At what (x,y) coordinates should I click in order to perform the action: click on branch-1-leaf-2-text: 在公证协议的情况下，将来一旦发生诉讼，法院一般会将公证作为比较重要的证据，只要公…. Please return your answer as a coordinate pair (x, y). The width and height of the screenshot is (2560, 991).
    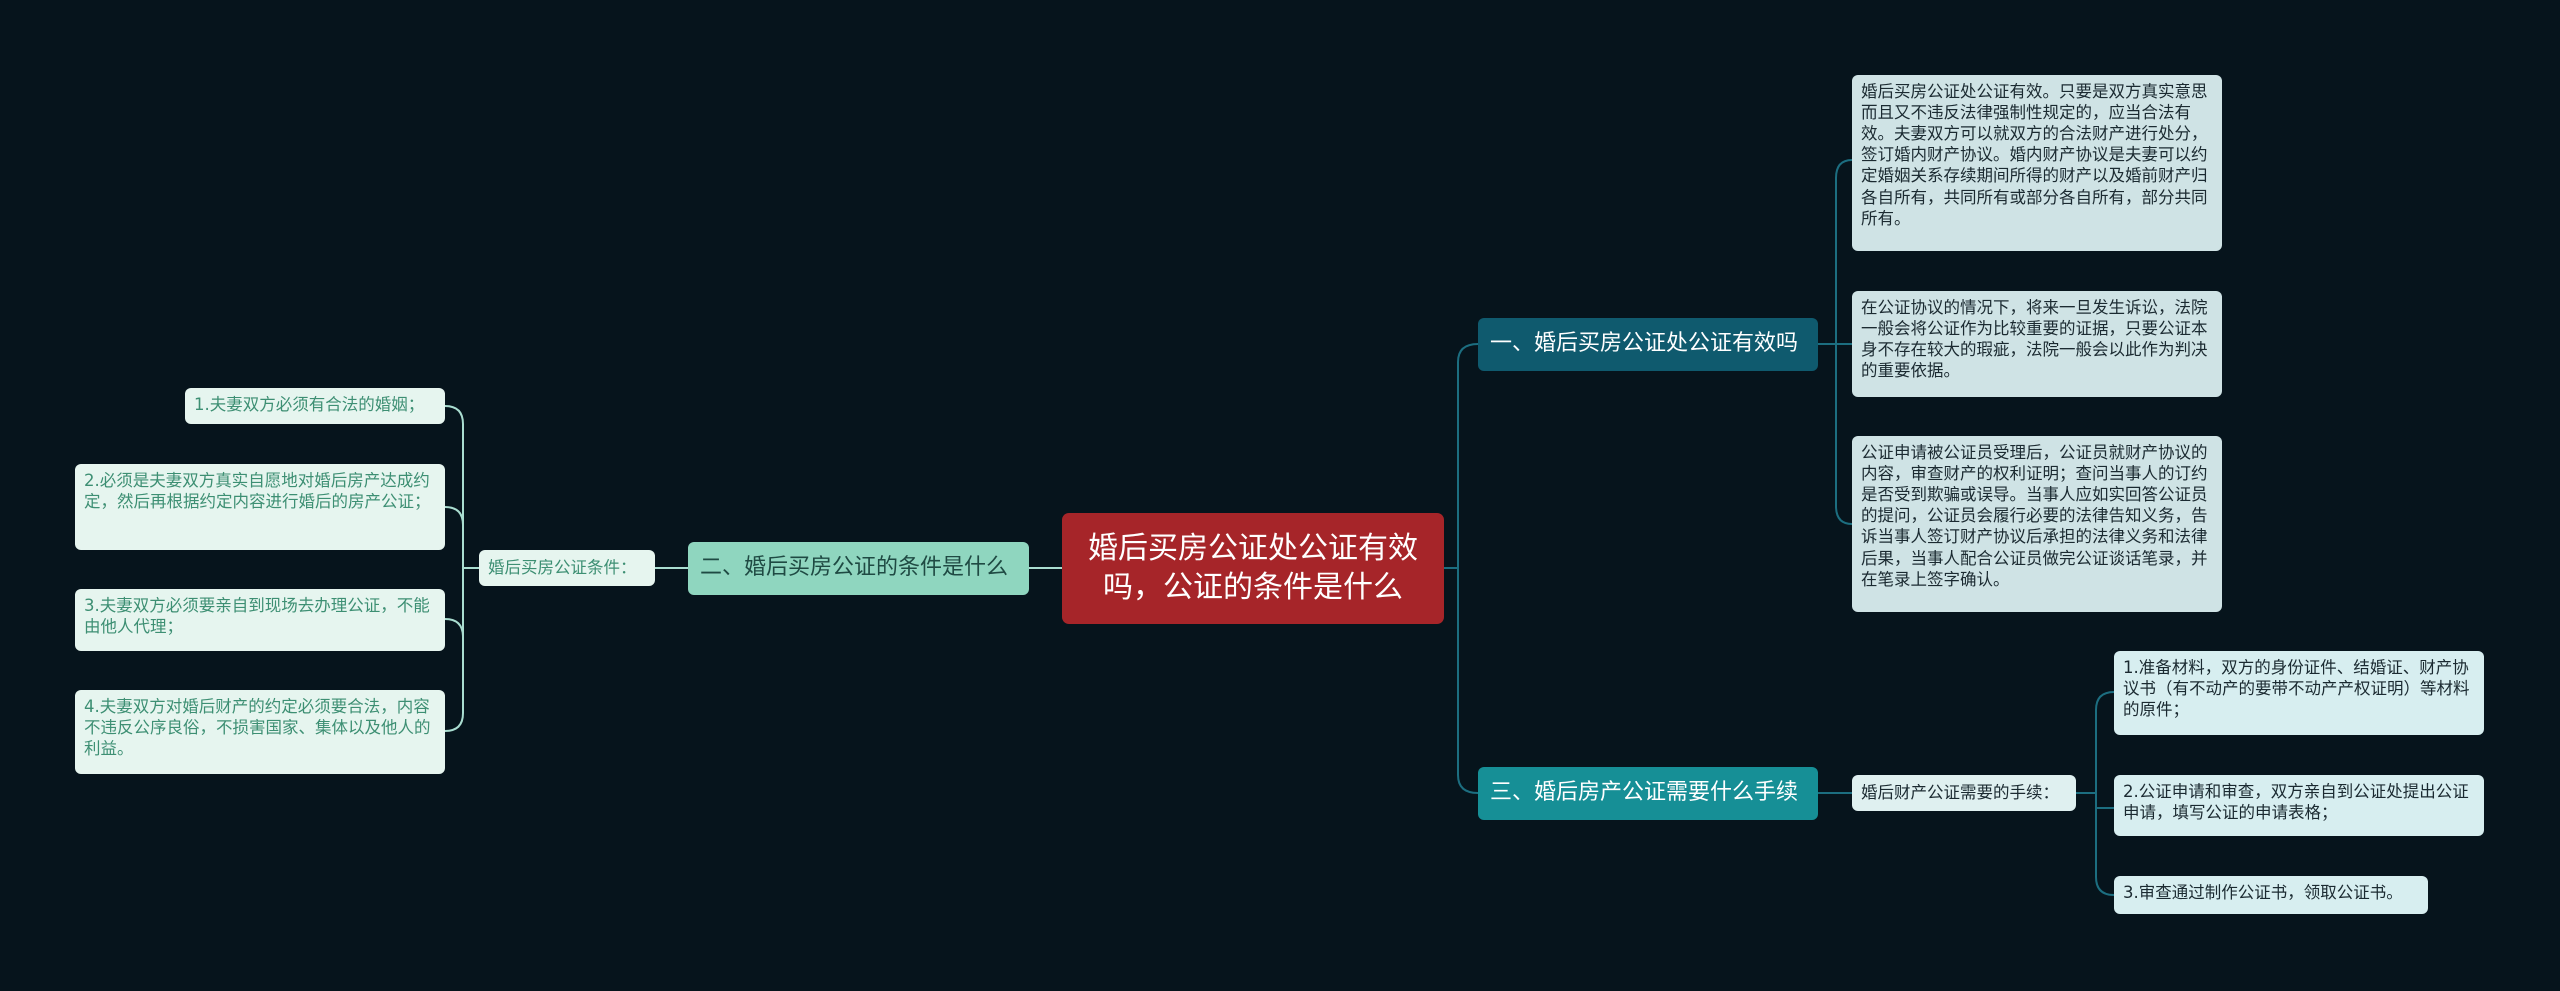
    Looking at the image, I should click on (2034, 339).